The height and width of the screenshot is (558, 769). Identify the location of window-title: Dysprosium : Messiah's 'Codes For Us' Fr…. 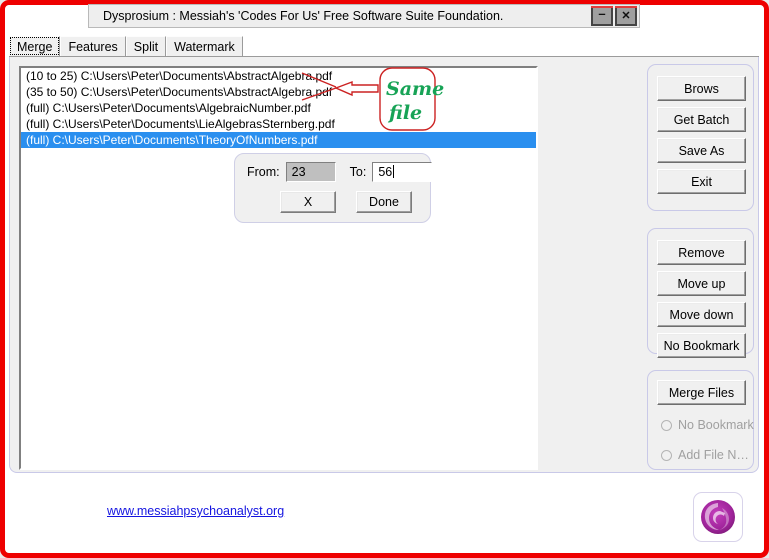
(303, 16).